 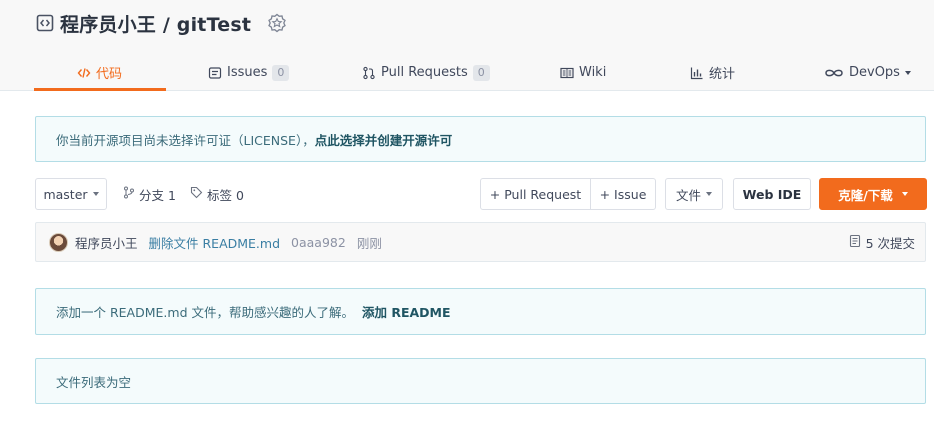 I want to click on file-menu-button: 文件, so click(x=694, y=194).